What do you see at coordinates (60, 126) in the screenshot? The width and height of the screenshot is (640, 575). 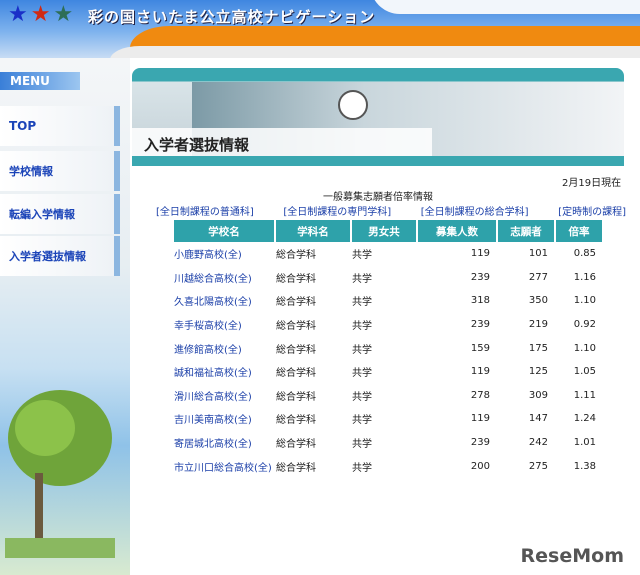 I see `sidebar-item-top: TOP` at bounding box center [60, 126].